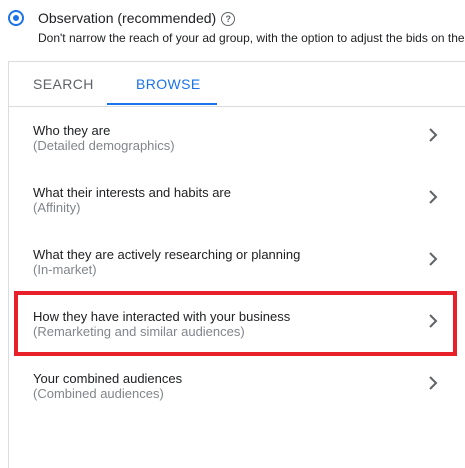 The width and height of the screenshot is (465, 468). Describe the element at coordinates (98, 393) in the screenshot. I see `list-item-subtitle: (Combined audiences)` at that location.